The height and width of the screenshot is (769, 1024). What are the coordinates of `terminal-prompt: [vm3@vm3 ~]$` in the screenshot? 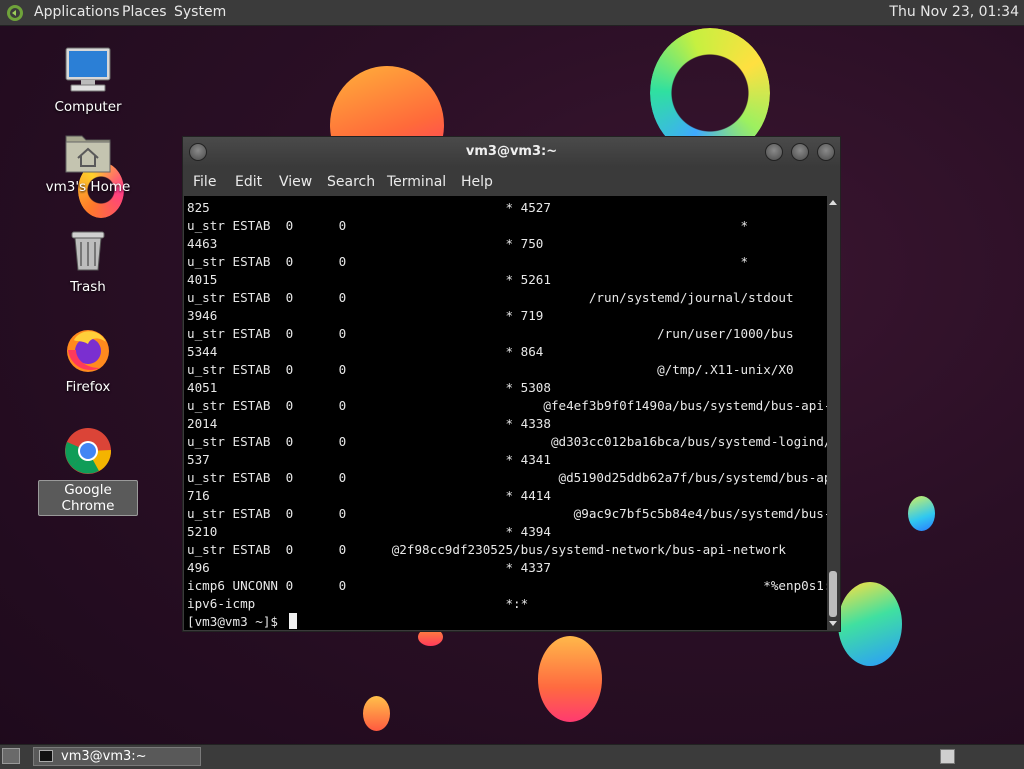 It's located at (236, 621).